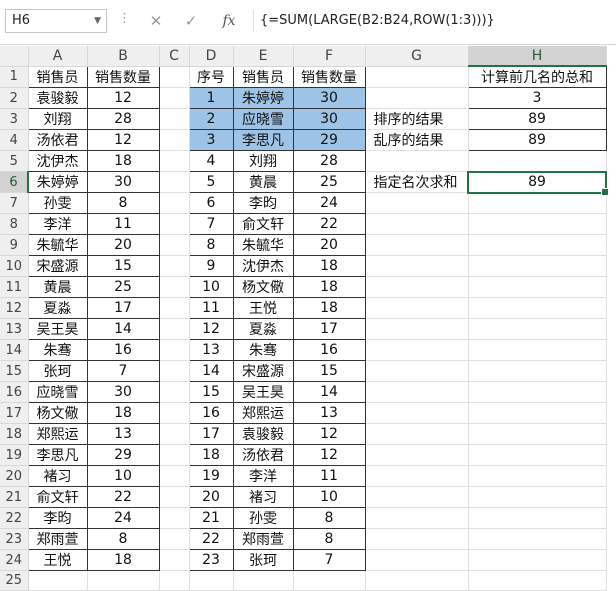  What do you see at coordinates (123, 350) in the screenshot?
I see `cell-b14: 16` at bounding box center [123, 350].